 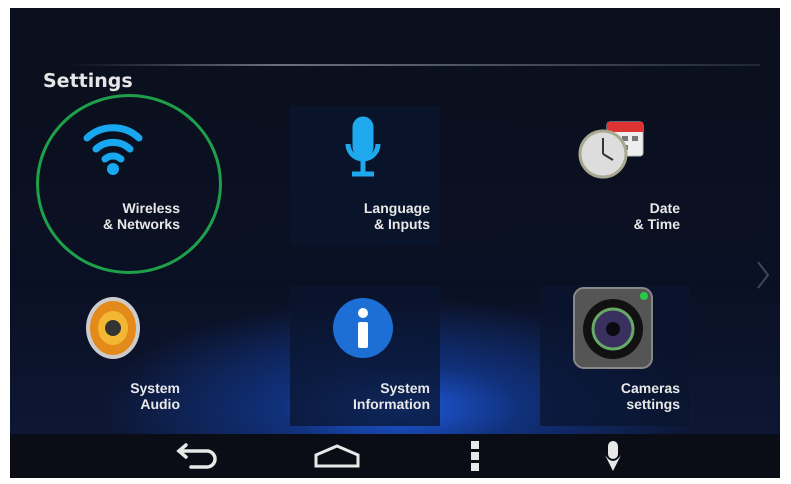 I want to click on home-icon, so click(x=337, y=456).